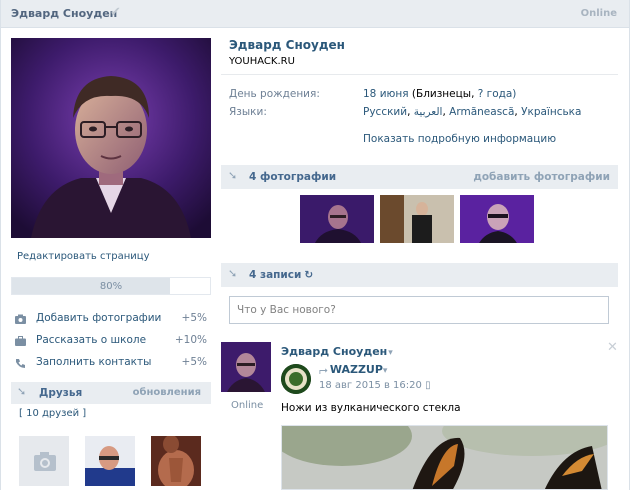  I want to click on language-link: العربية, so click(428, 112).